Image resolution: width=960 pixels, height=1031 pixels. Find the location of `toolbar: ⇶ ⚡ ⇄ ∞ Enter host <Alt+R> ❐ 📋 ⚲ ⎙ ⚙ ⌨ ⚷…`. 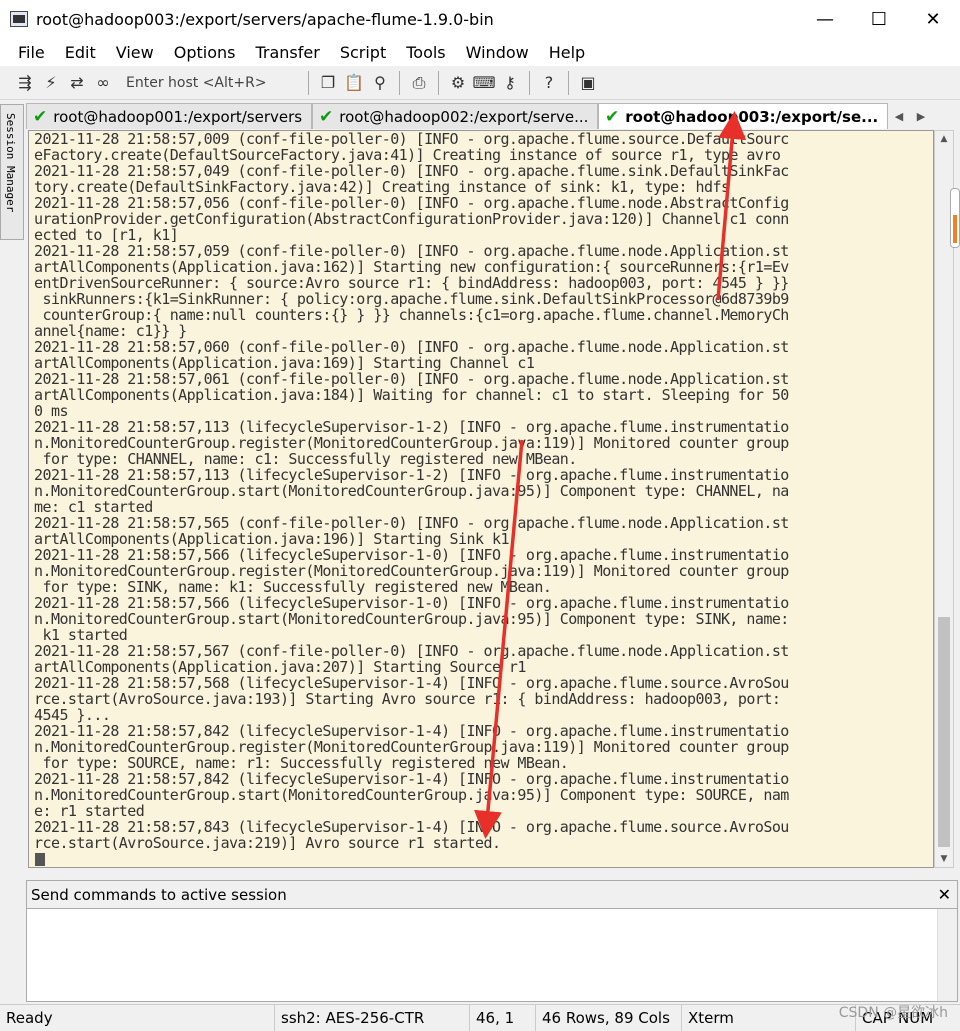

toolbar: ⇶ ⚡ ⇄ ∞ Enter host <Alt+R> ❐ 📋 ⚲ ⎙ ⚙ ⌨ ⚷… is located at coordinates (480, 83).